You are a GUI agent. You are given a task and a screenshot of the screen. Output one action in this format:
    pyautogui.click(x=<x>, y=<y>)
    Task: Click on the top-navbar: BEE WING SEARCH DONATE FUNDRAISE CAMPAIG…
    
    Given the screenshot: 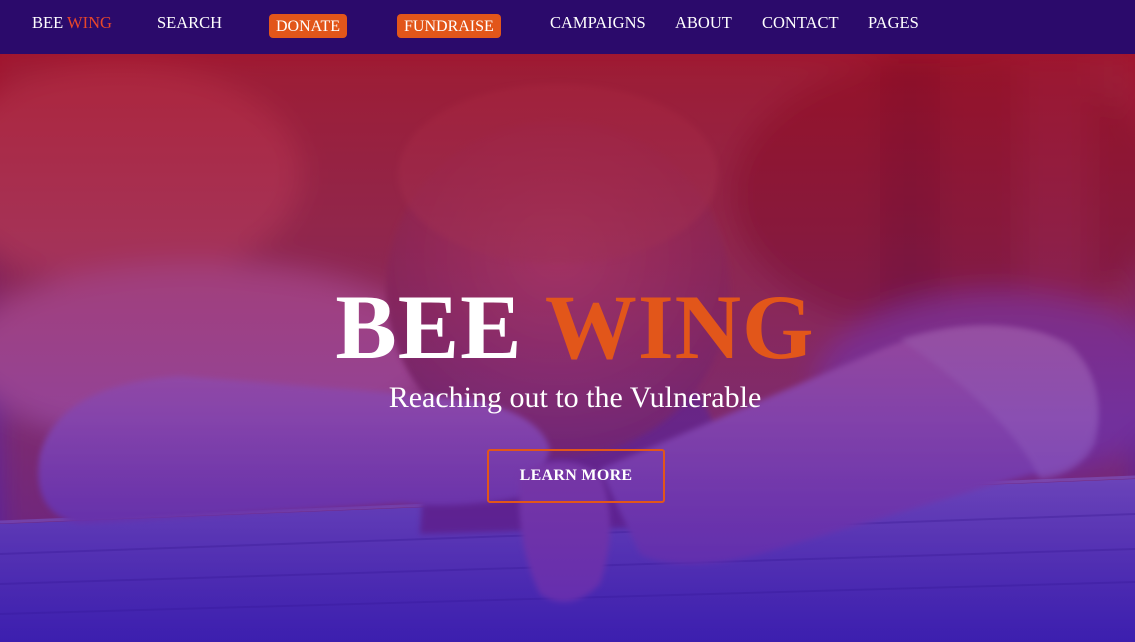 What is the action you would take?
    pyautogui.click(x=567, y=27)
    